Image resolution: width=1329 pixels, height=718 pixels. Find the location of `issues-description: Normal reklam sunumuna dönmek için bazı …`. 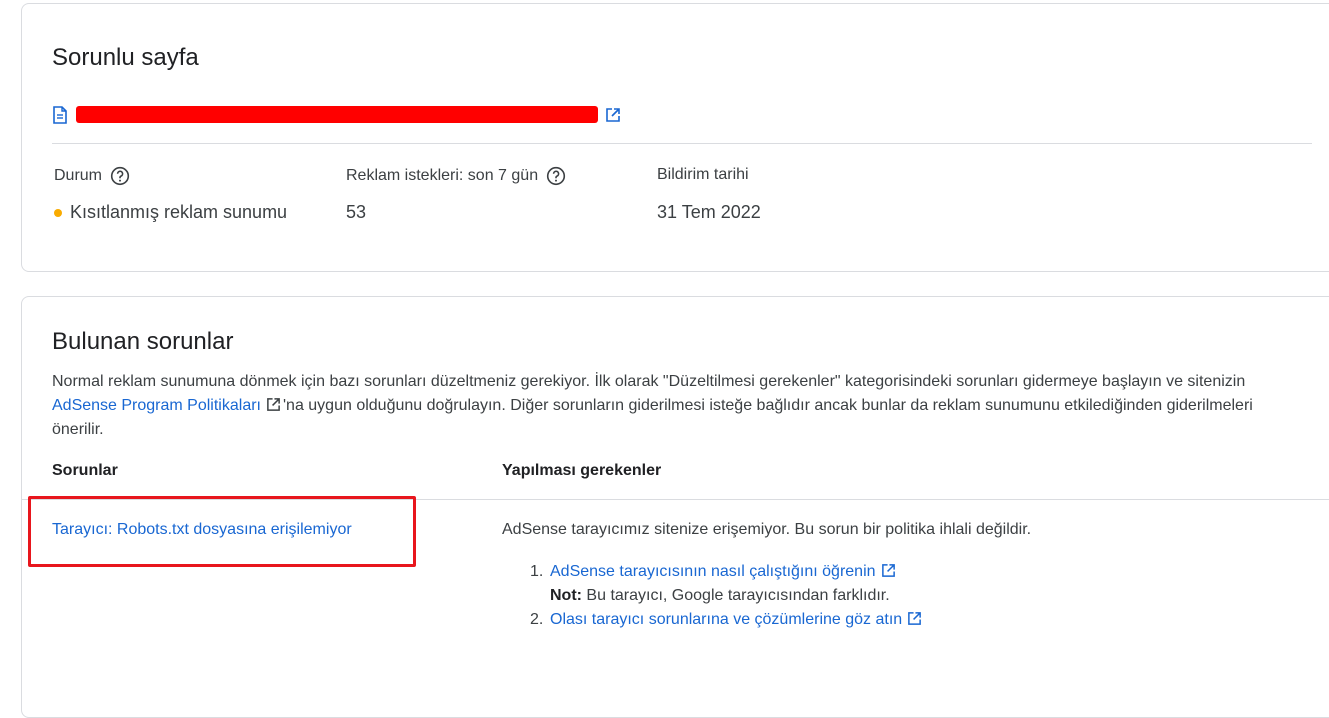

issues-description: Normal reklam sunumuna dönmek için bazı … is located at coordinates (652, 405).